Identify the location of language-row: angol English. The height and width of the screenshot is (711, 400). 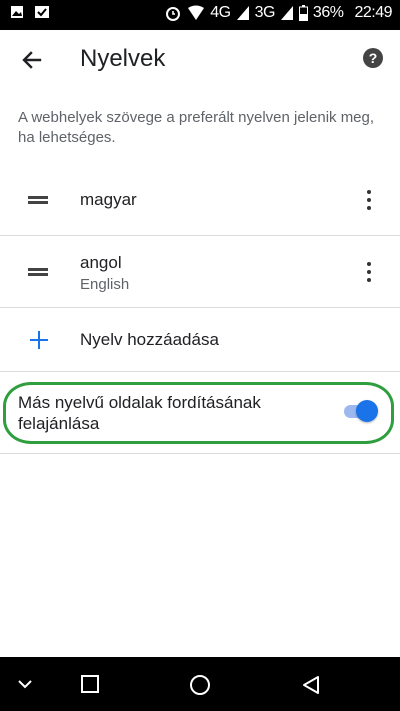
(200, 272).